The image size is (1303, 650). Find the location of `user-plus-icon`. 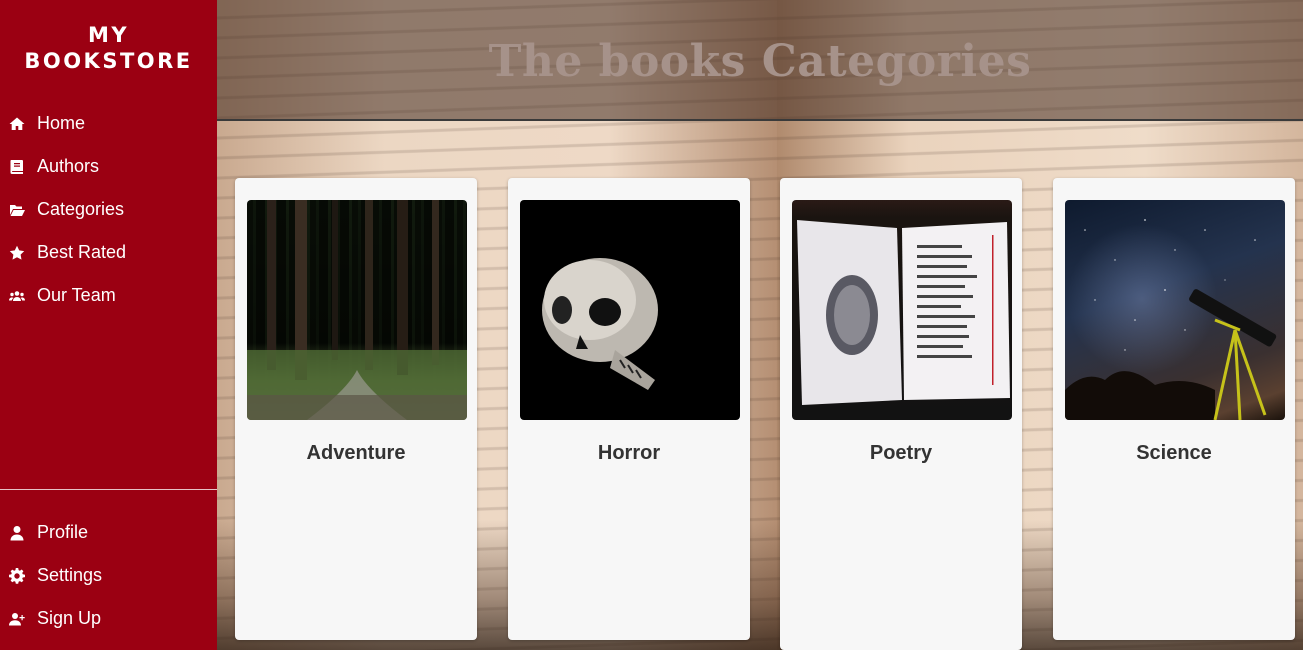

user-plus-icon is located at coordinates (17, 619).